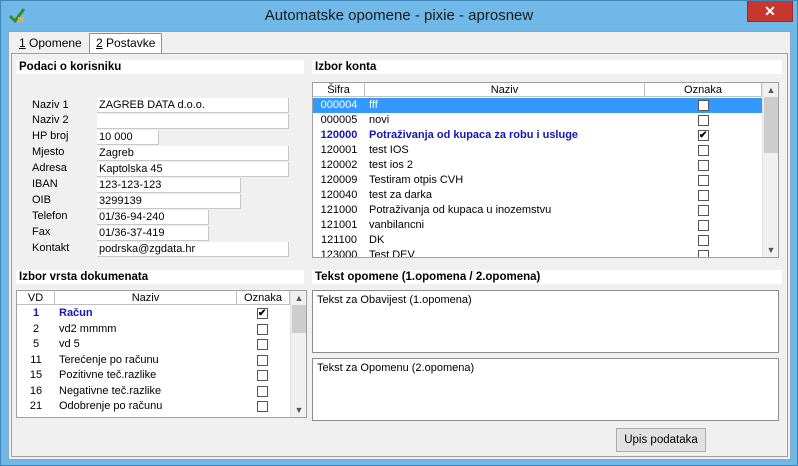 Image resolution: width=798 pixels, height=466 pixels. Describe the element at coordinates (50, 136) in the screenshot. I see `field-label: HP broj` at that location.